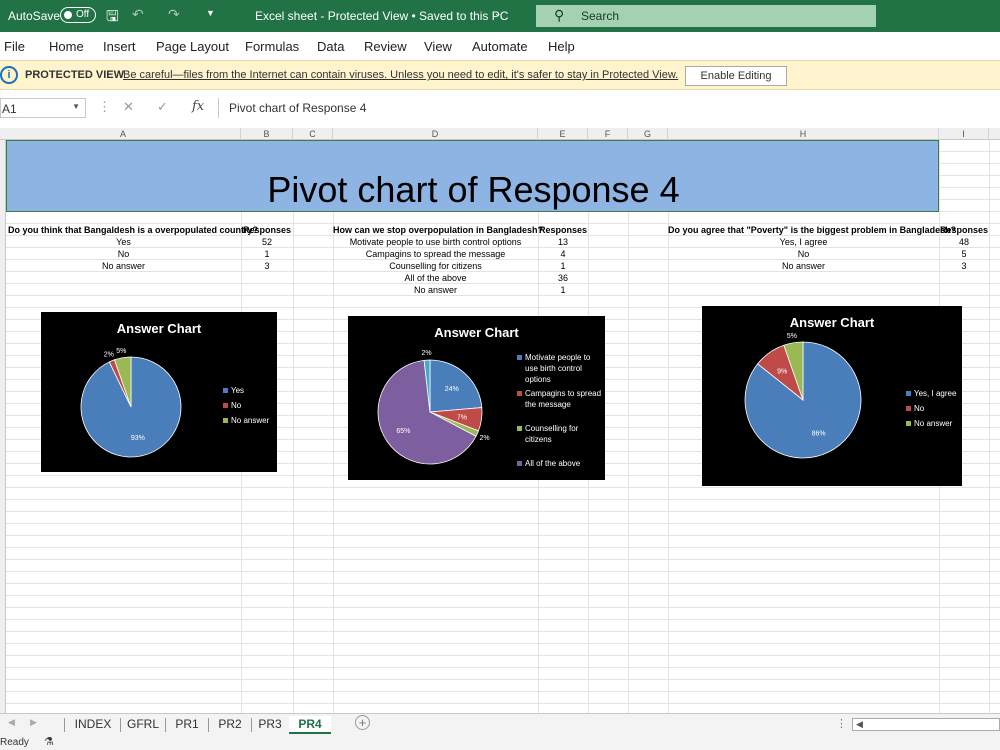 The image size is (1000, 750). Describe the element at coordinates (608, 134) in the screenshot. I see `column-header: F` at that location.